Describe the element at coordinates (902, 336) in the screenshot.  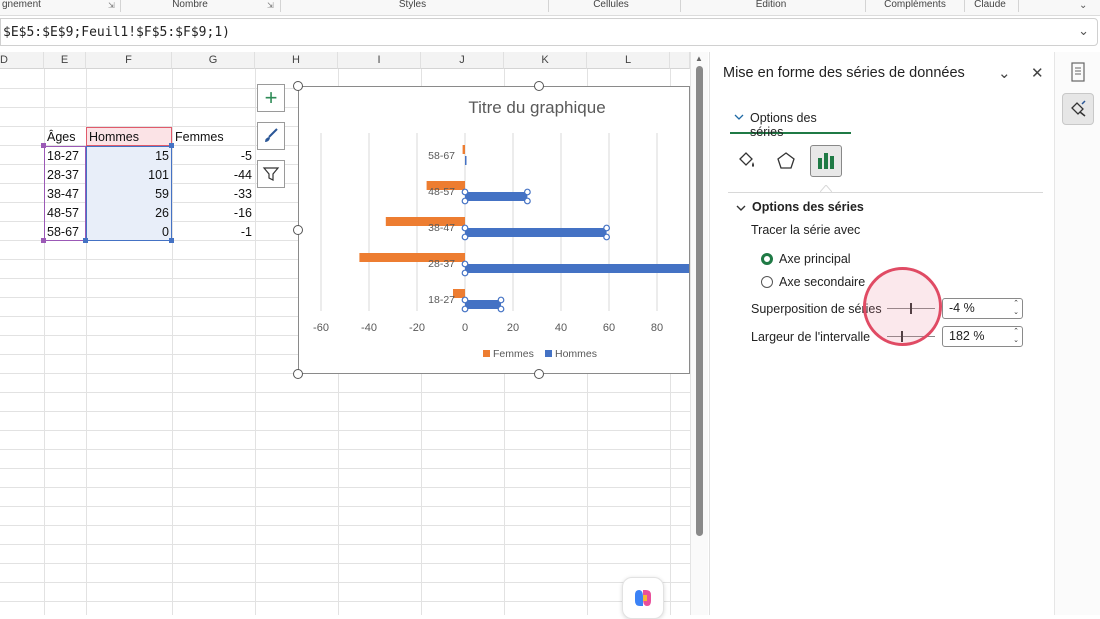
I see `gap-width-slider-thumb` at that location.